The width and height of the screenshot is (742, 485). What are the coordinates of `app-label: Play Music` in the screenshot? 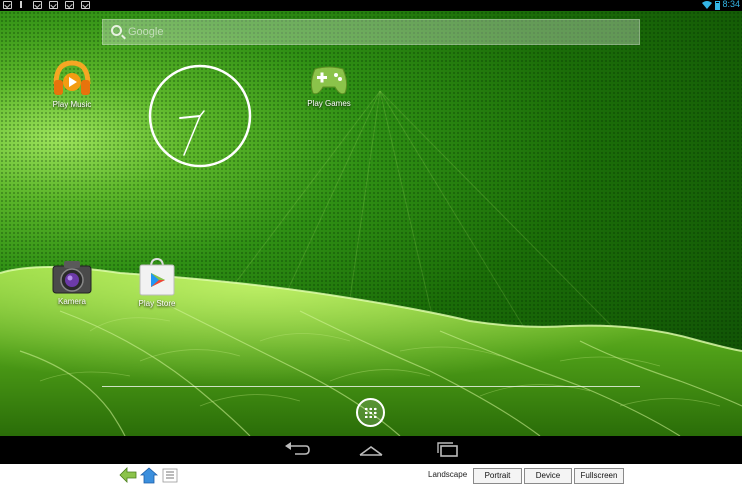 It's located at (72, 104).